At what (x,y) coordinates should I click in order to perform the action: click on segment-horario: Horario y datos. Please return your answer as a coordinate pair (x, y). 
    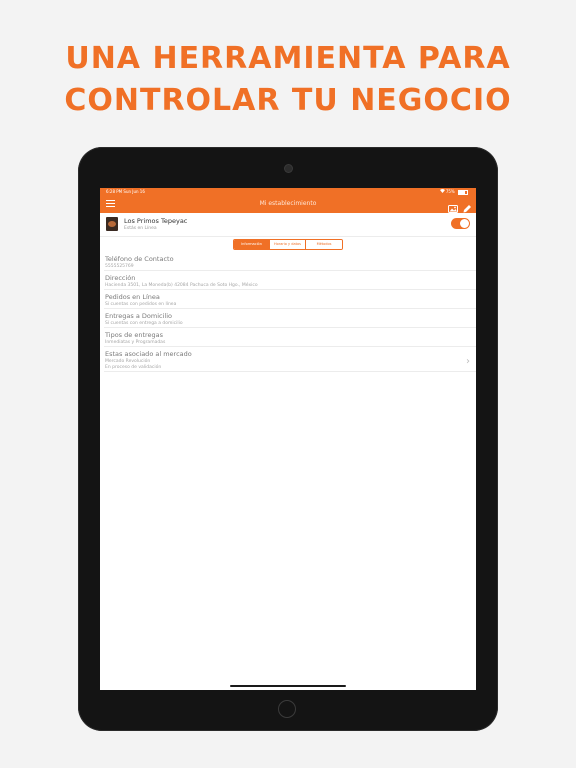
    Looking at the image, I should click on (288, 244).